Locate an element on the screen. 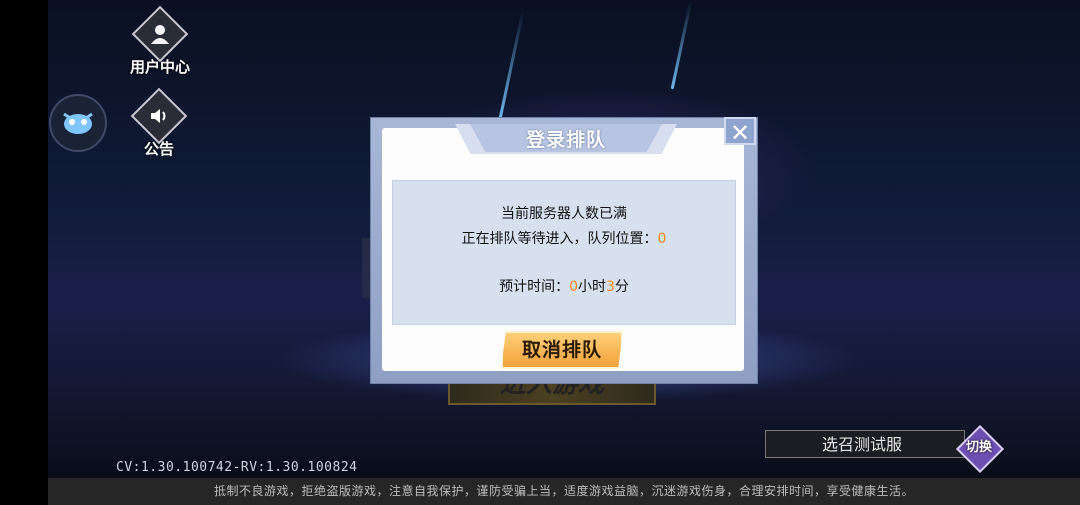  pet-avatar-button is located at coordinates (78, 123).